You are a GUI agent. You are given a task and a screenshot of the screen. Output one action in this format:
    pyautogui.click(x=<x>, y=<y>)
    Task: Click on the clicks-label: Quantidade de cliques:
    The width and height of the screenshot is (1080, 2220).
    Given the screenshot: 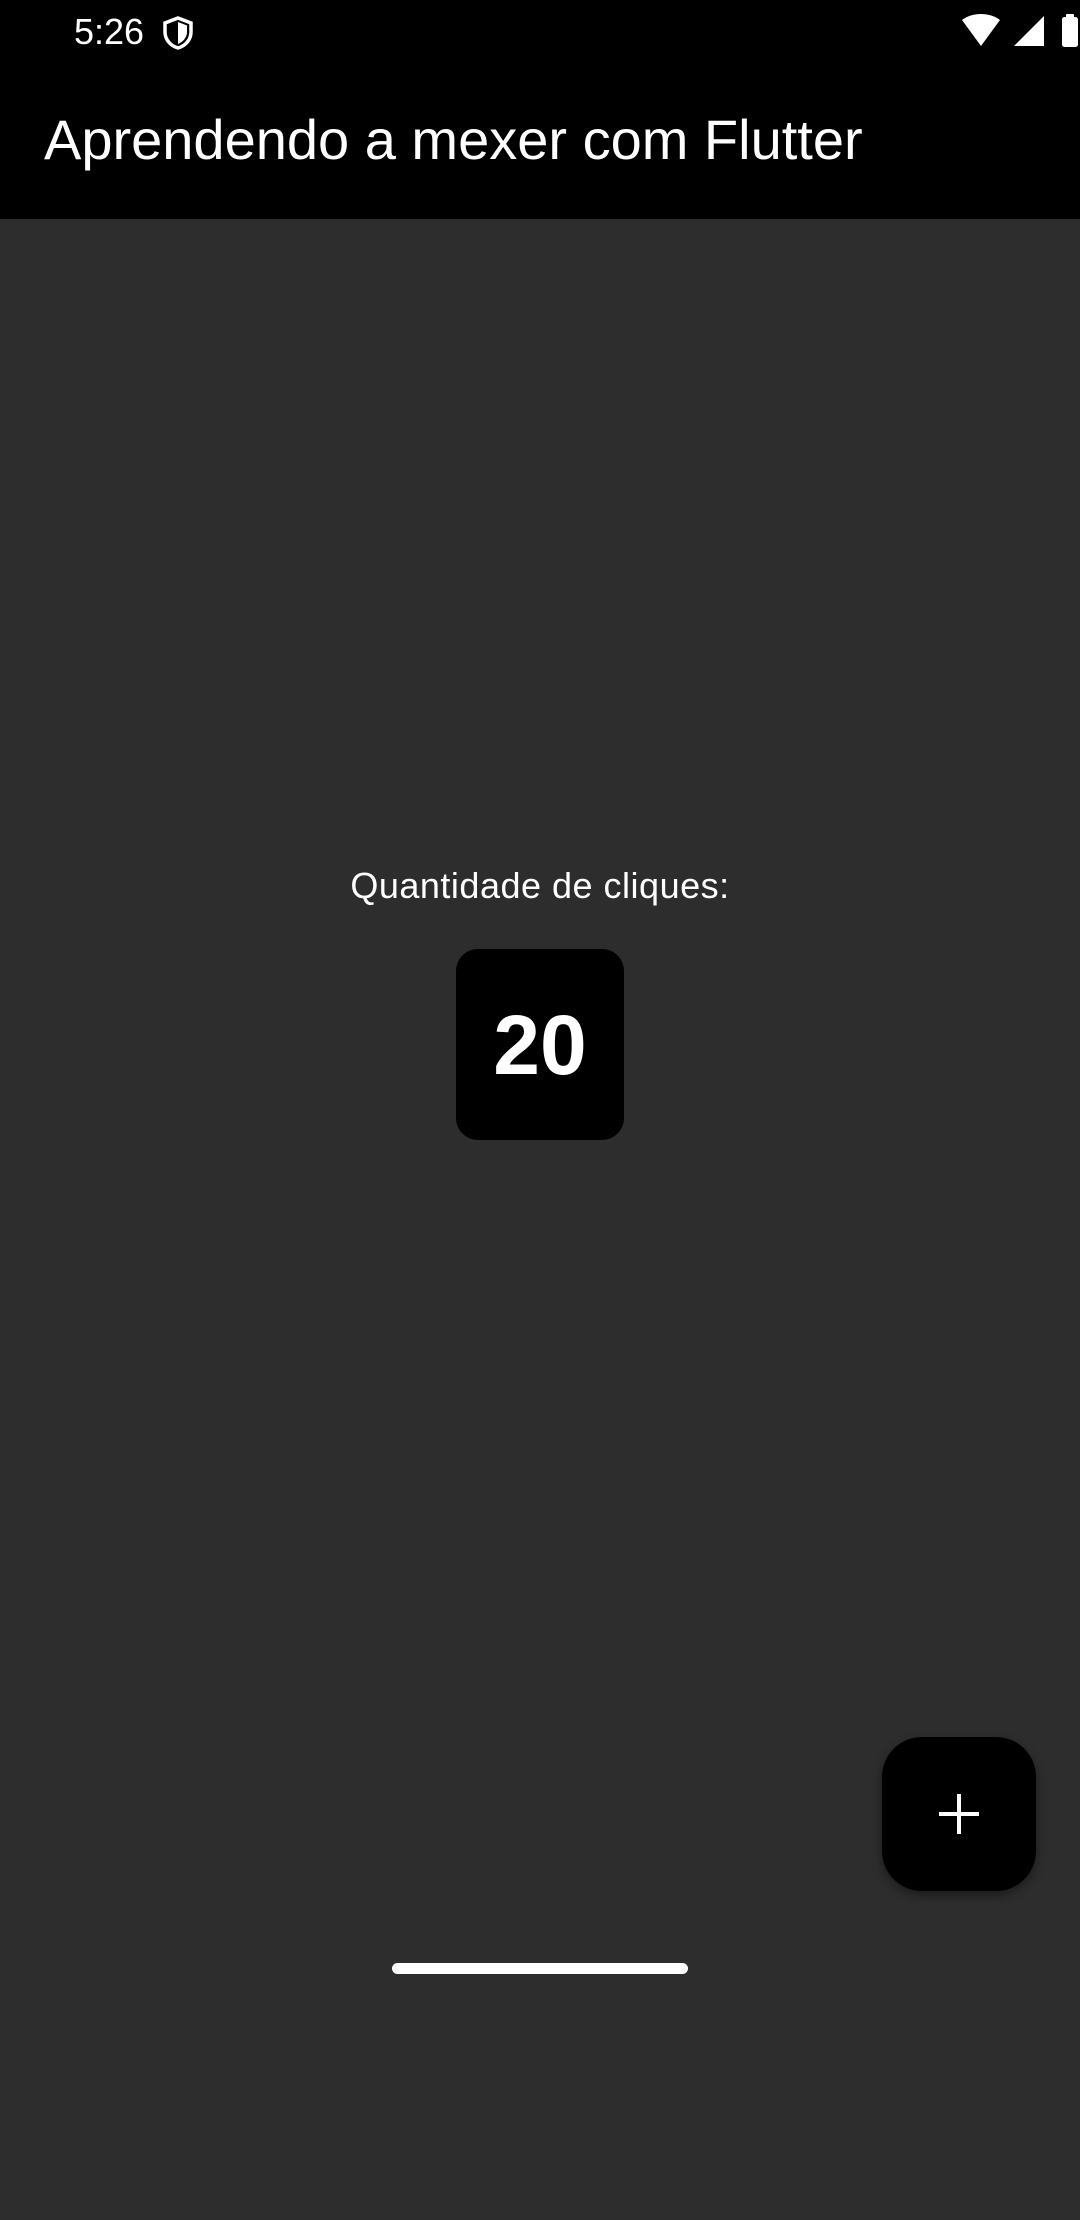 What is the action you would take?
    pyautogui.click(x=540, y=885)
    